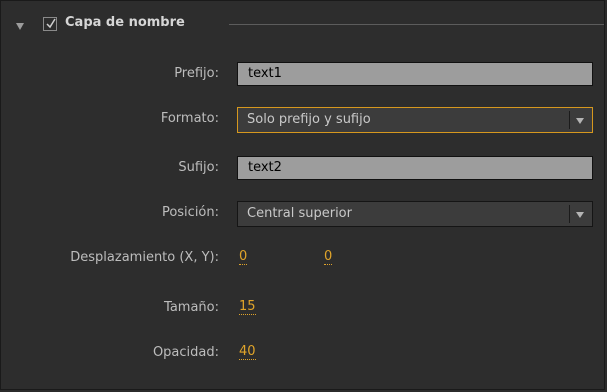  Describe the element at coordinates (247, 352) in the screenshot. I see `opacidad-value: 40` at that location.